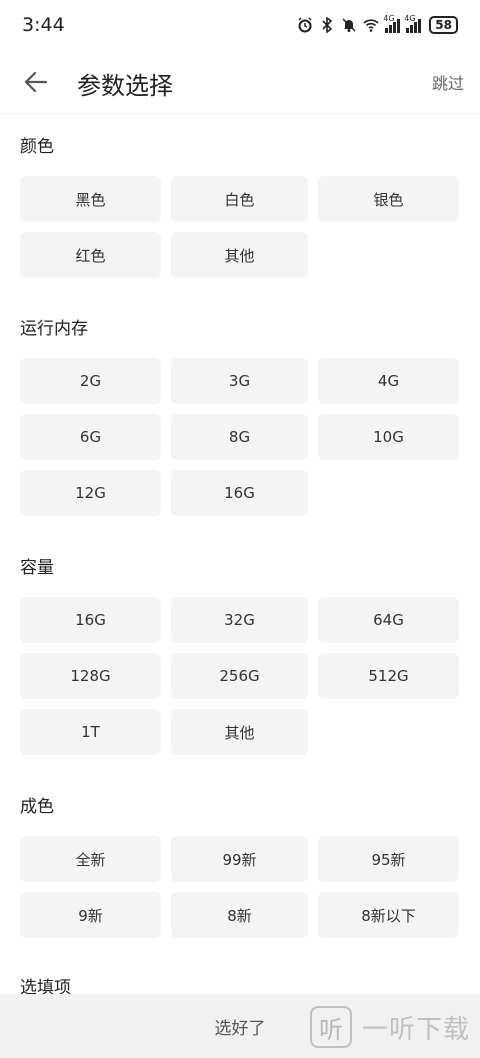 This screenshot has height=1058, width=480. Describe the element at coordinates (305, 25) in the screenshot. I see `alarm-icon` at that location.